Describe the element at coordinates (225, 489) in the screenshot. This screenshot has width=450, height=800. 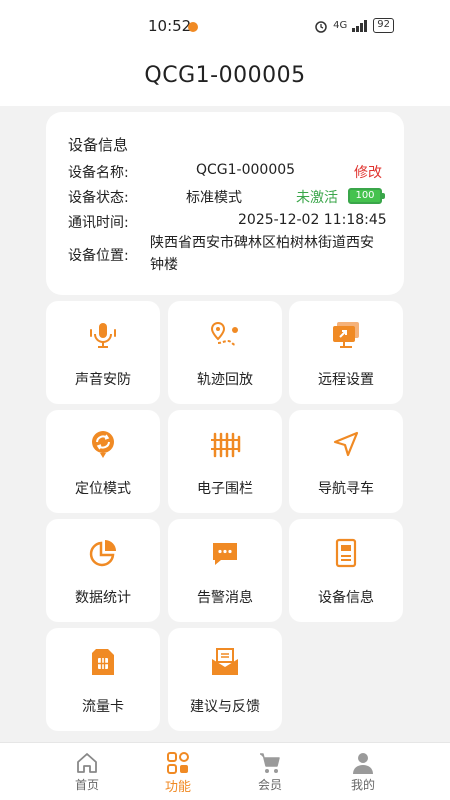
I see `tile-label: 电子围栏` at that location.